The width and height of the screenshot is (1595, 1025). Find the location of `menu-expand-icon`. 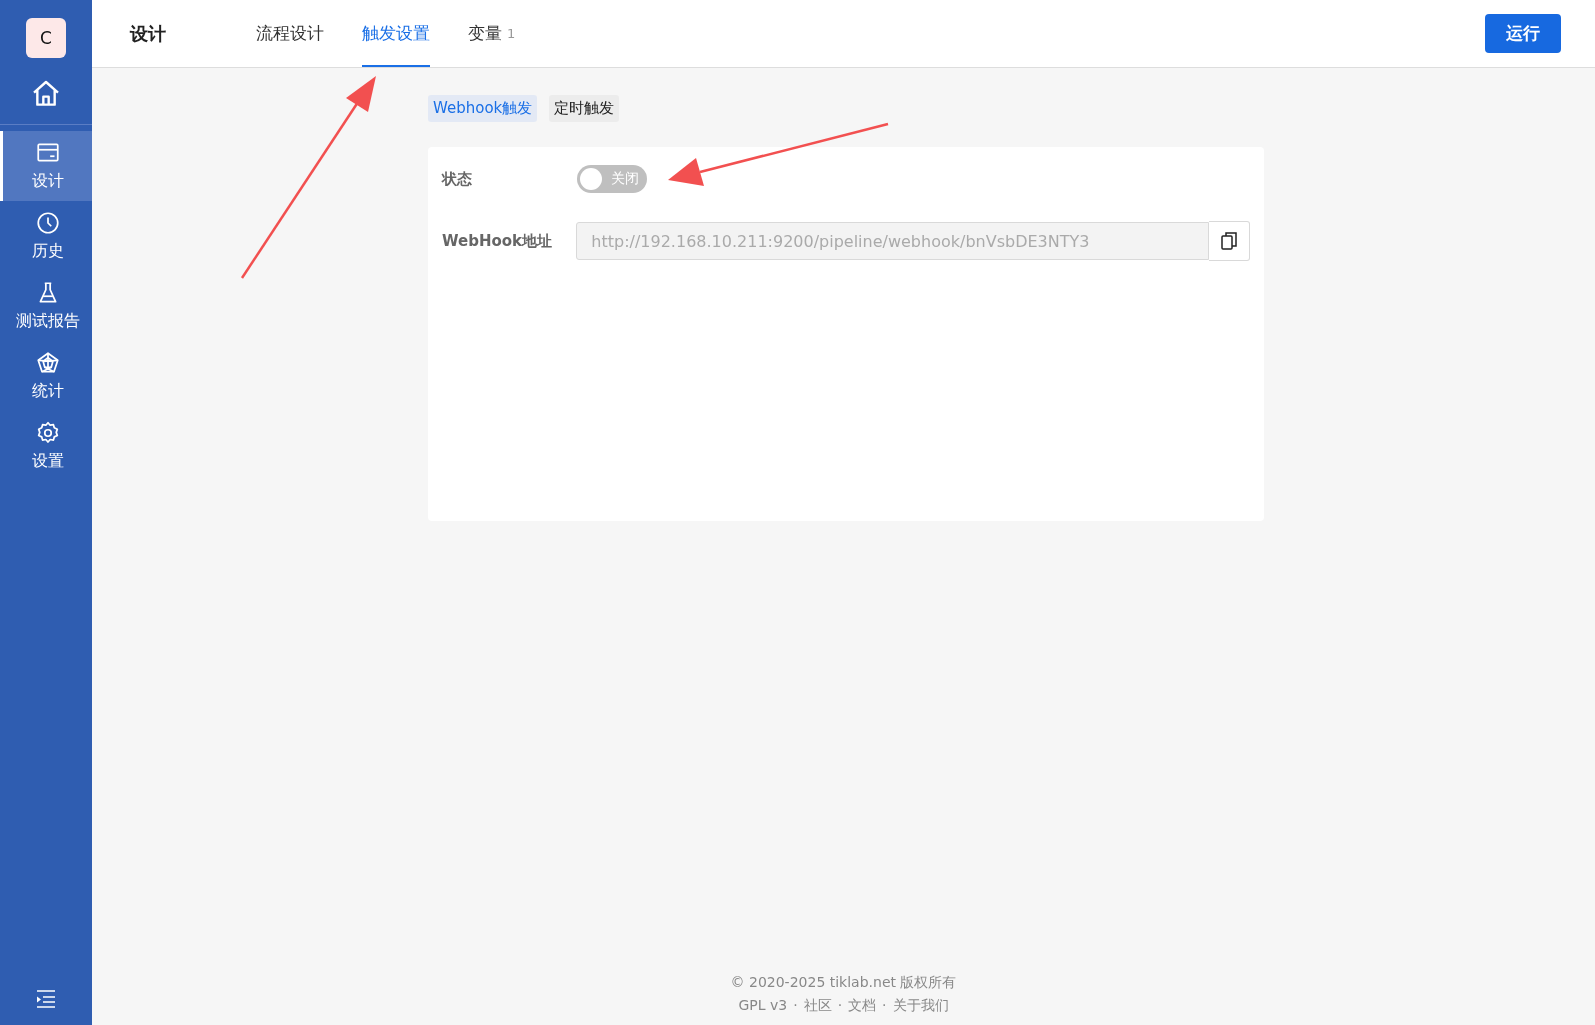

menu-expand-icon is located at coordinates (46, 999).